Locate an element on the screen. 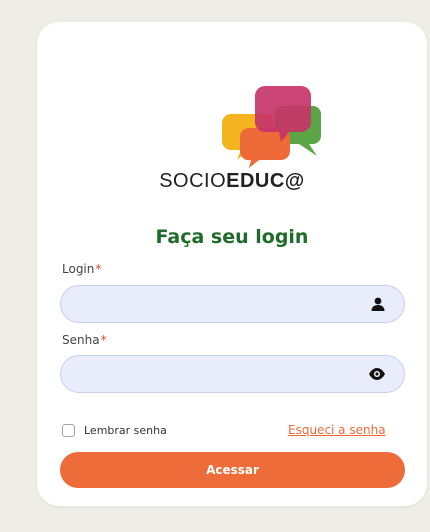 Image resolution: width=430 pixels, height=532 pixels. password-label-text: Senha is located at coordinates (81, 340).